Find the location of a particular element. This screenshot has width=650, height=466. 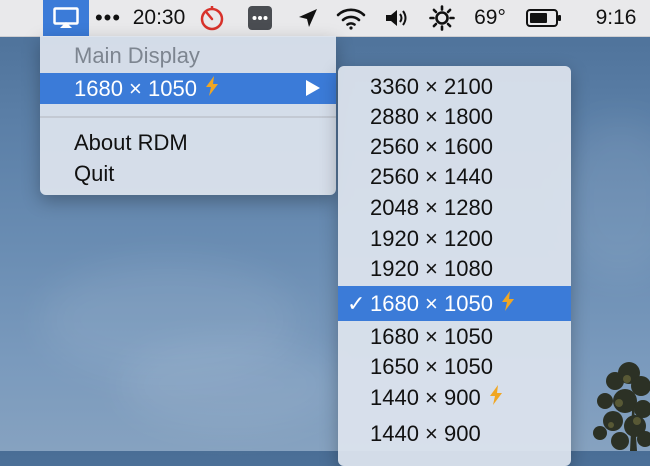

submenu-item-selected: ✓ 1680 × 1050 is located at coordinates (454, 303).